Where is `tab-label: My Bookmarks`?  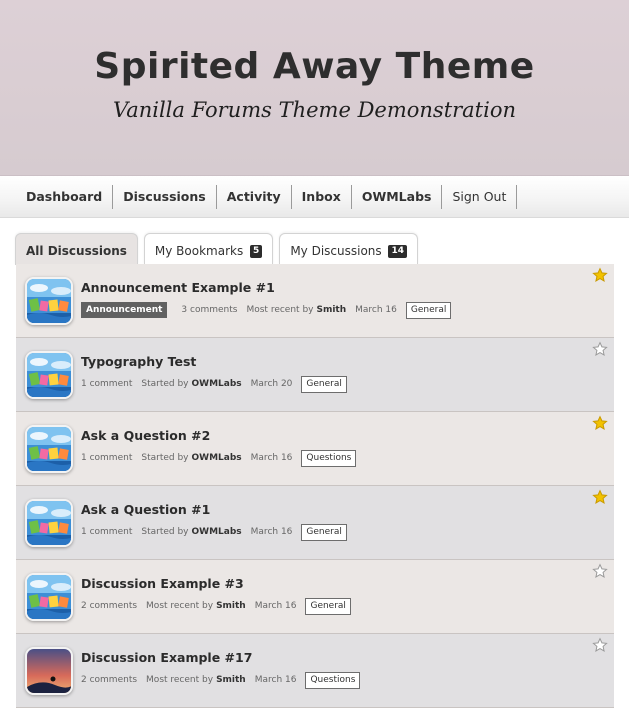
tab-label: My Bookmarks is located at coordinates (199, 251).